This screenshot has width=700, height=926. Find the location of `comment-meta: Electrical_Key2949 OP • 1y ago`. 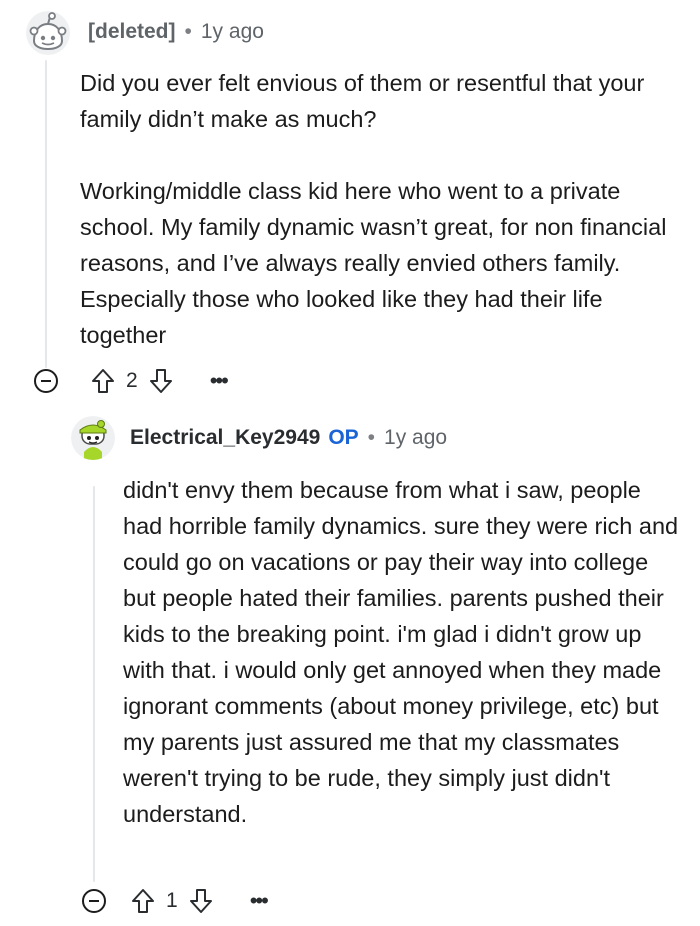

comment-meta: Electrical_Key2949 OP • 1y ago is located at coordinates (288, 438).